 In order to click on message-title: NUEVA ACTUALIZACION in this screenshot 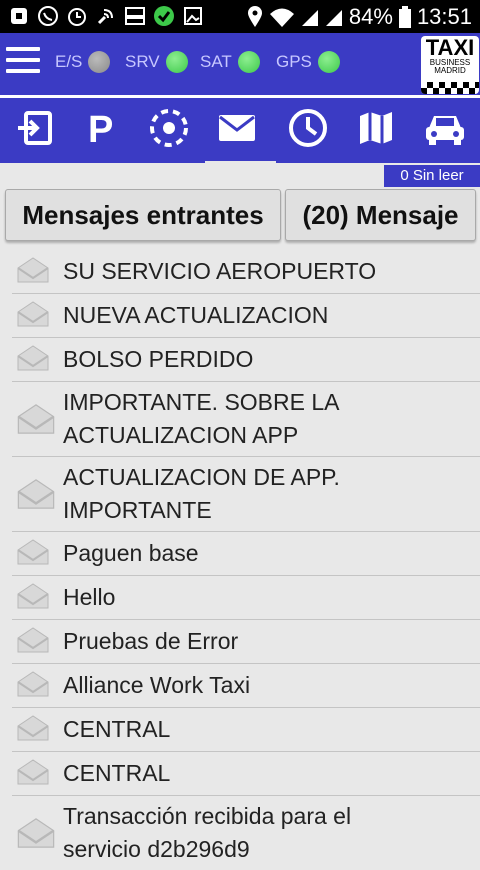, I will do `click(196, 315)`.